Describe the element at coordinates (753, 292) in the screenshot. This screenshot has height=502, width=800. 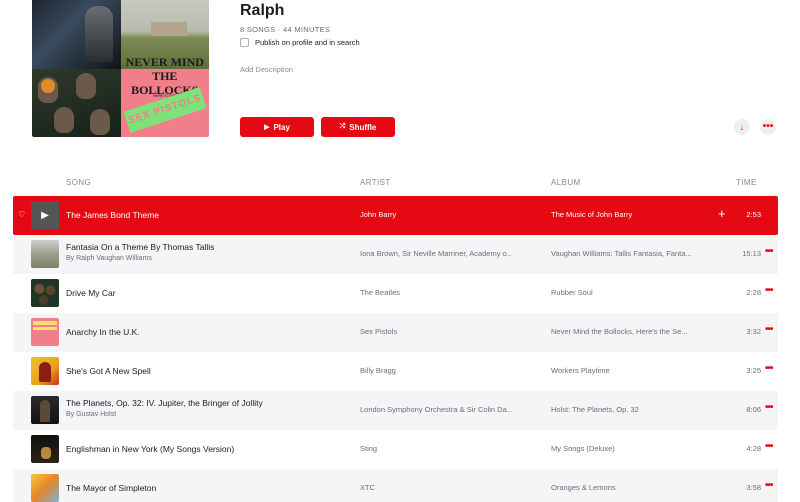
I see `track-duration: 2:28` at that location.